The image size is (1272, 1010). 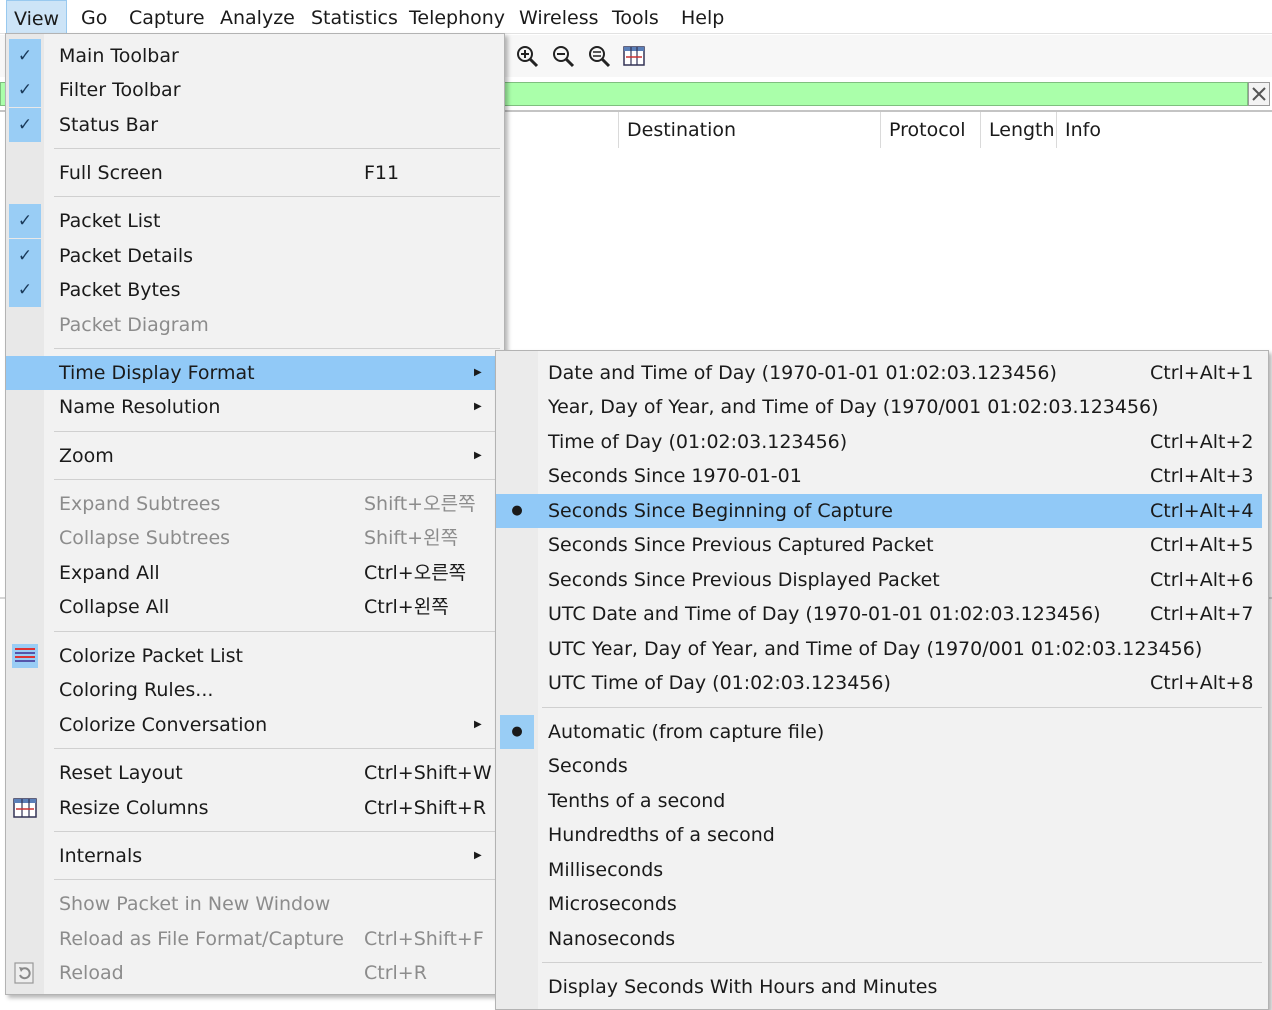 What do you see at coordinates (252, 90) in the screenshot?
I see `menu-item-filter-toolbar: ✓ Filter Toolbar` at bounding box center [252, 90].